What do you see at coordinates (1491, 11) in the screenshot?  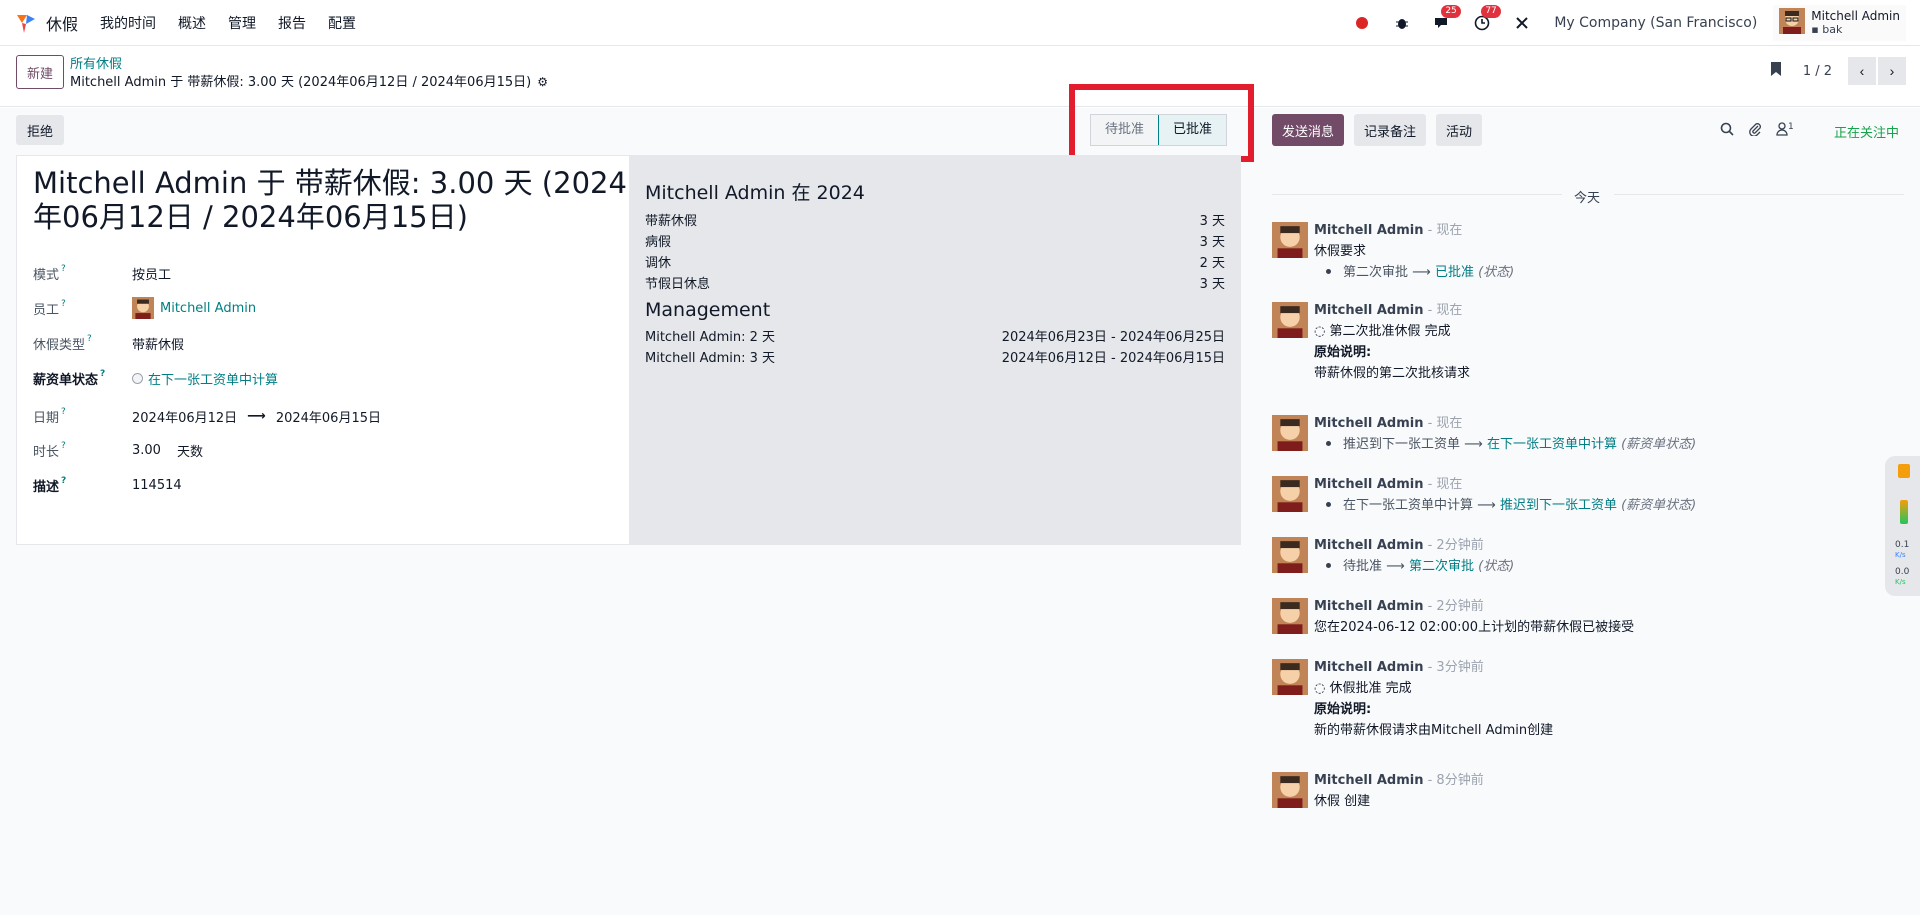 I see `activities-badge: 77` at bounding box center [1491, 11].